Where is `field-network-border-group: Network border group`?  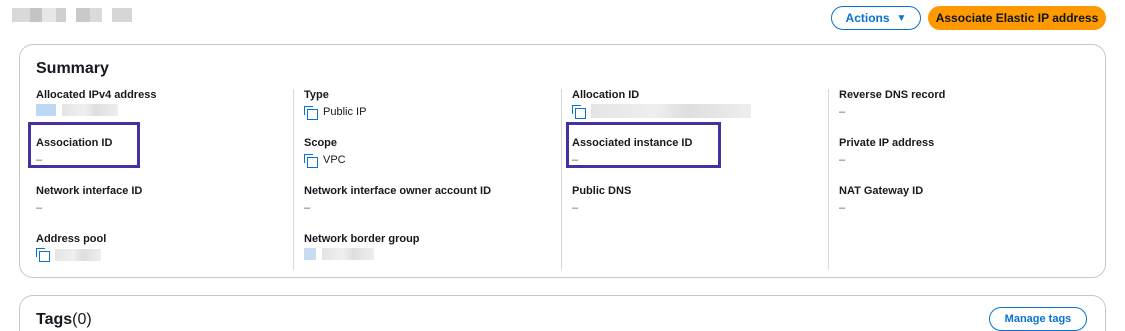
field-network-border-group: Network border group is located at coordinates (427, 246).